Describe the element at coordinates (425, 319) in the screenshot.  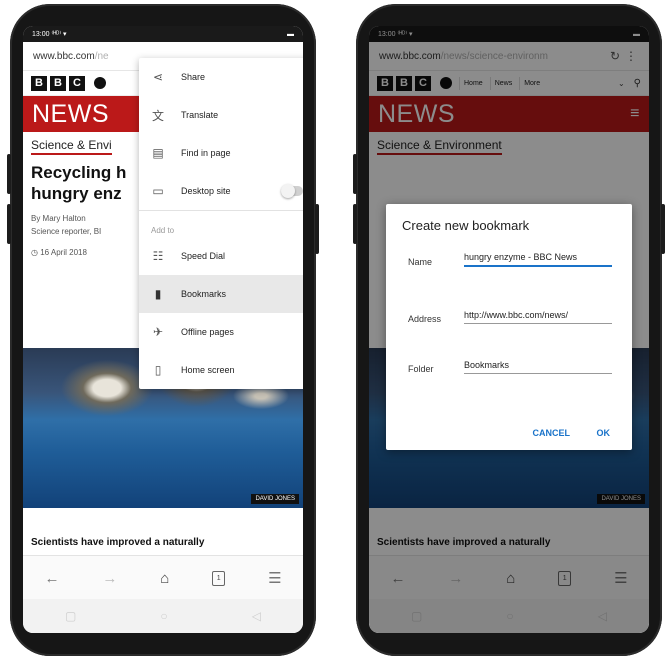
I see `address-label: Address` at that location.